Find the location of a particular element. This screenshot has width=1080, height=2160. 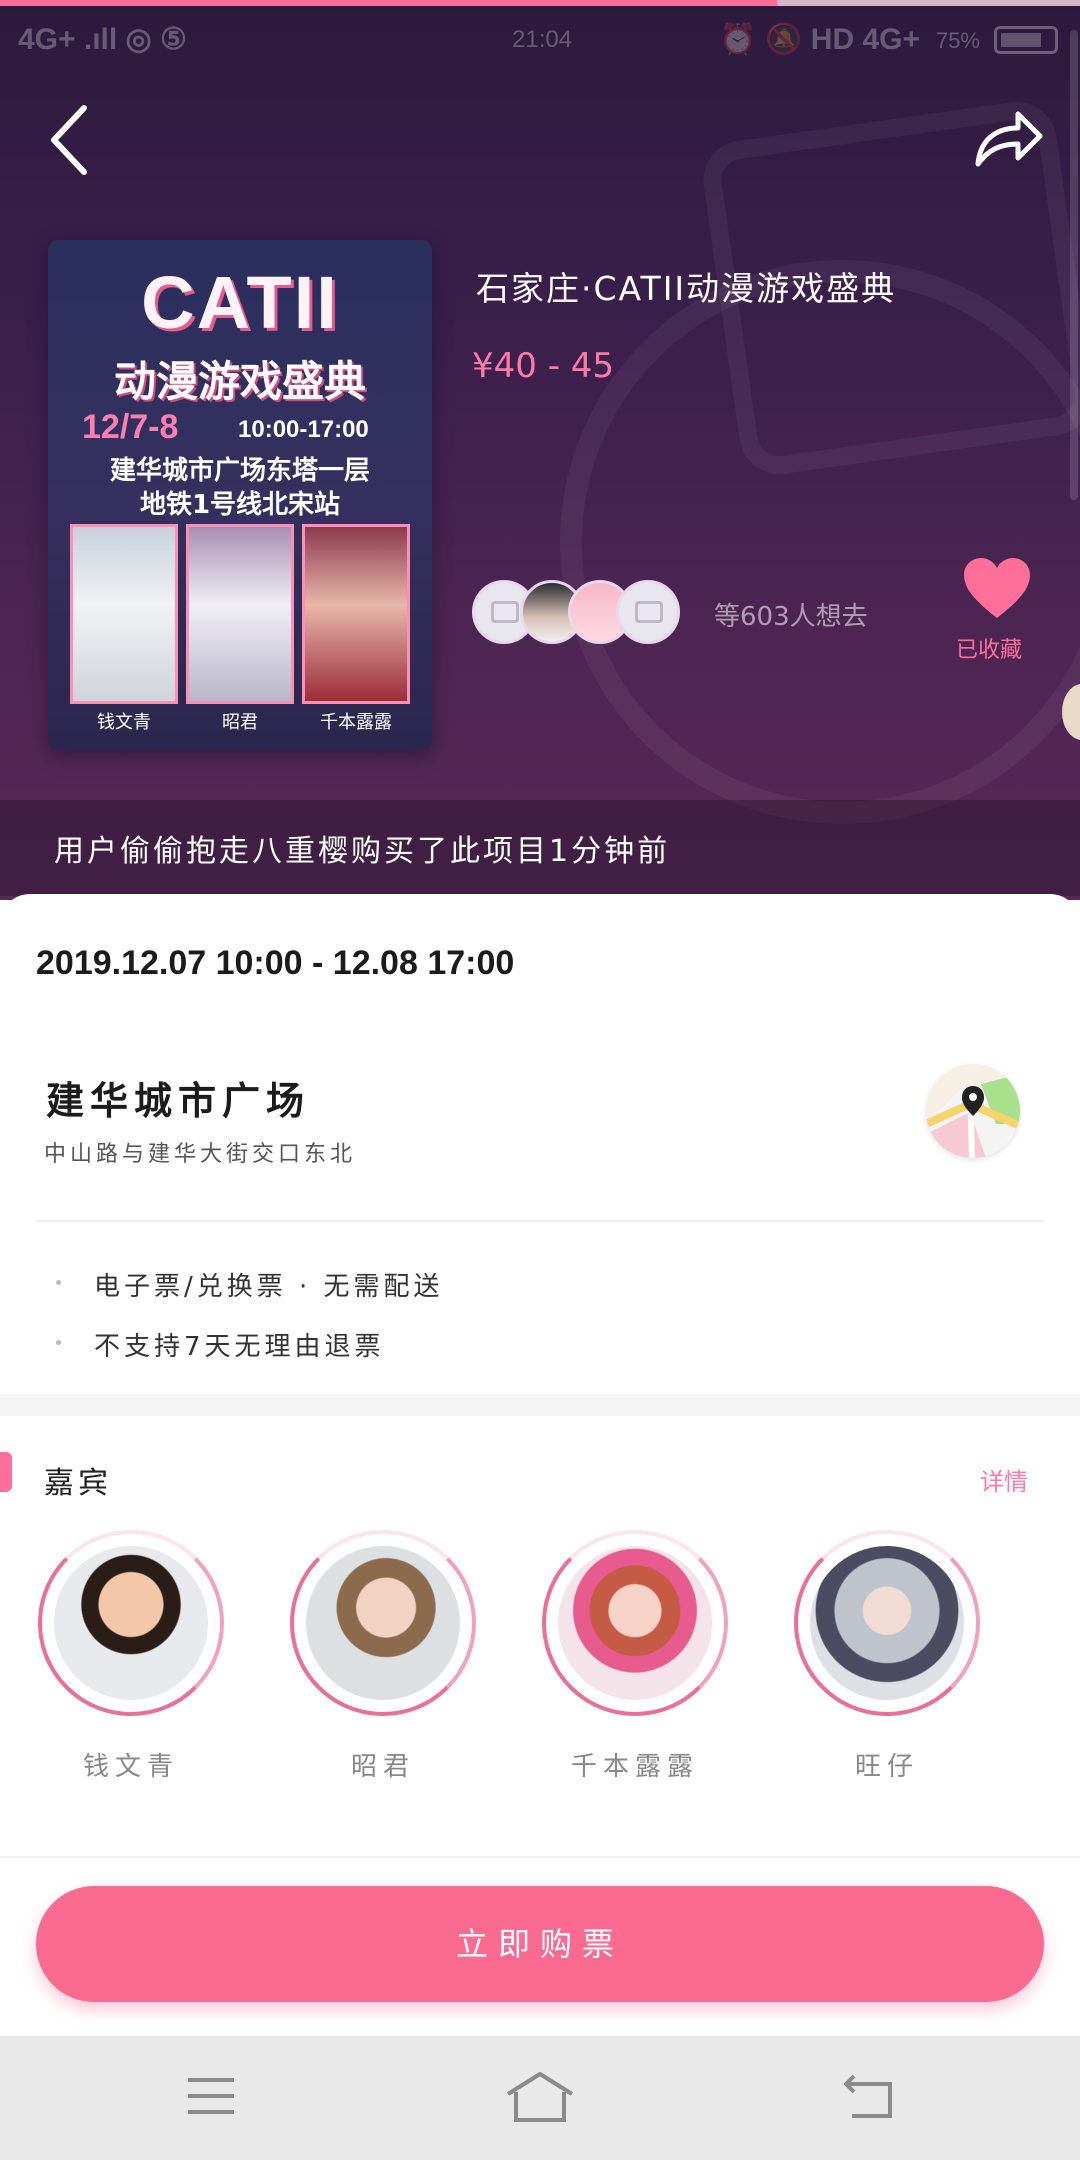

event-title: 石家庄·CATII动漫游戏盛典 is located at coordinates (686, 288).